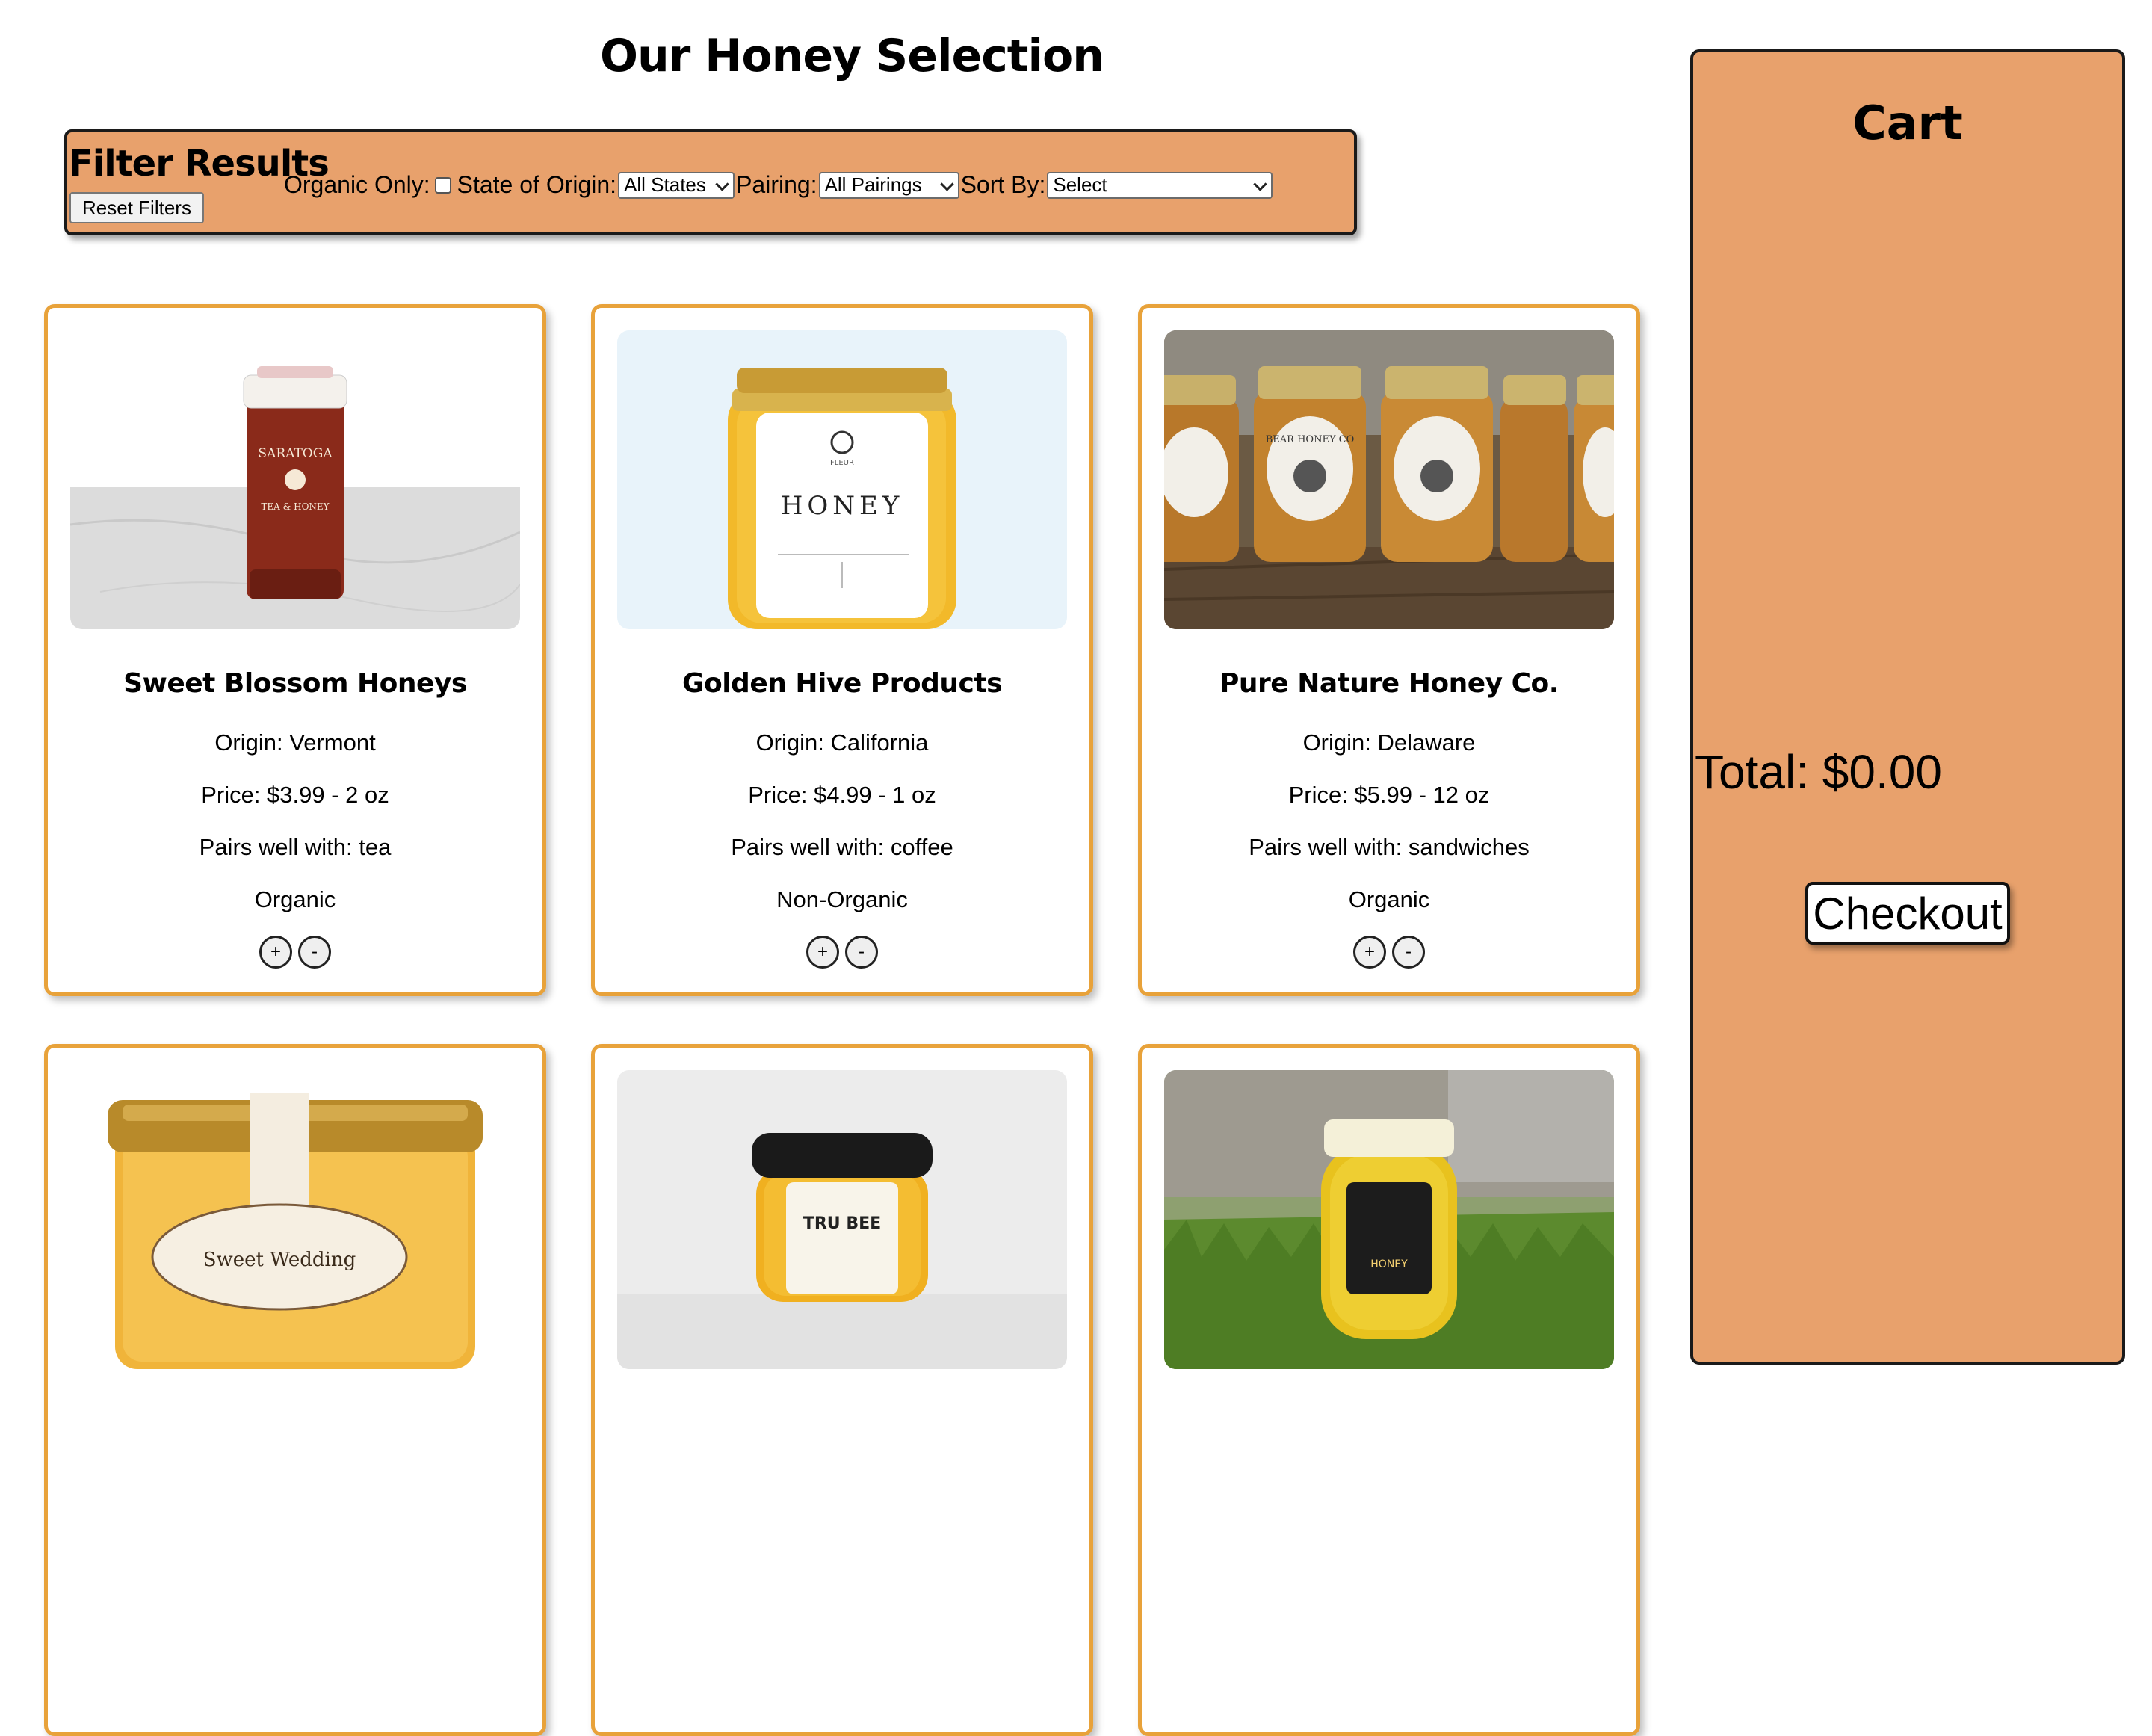 This screenshot has height=1736, width=2152. I want to click on product-name: Sweet Blossom Honeys, so click(295, 683).